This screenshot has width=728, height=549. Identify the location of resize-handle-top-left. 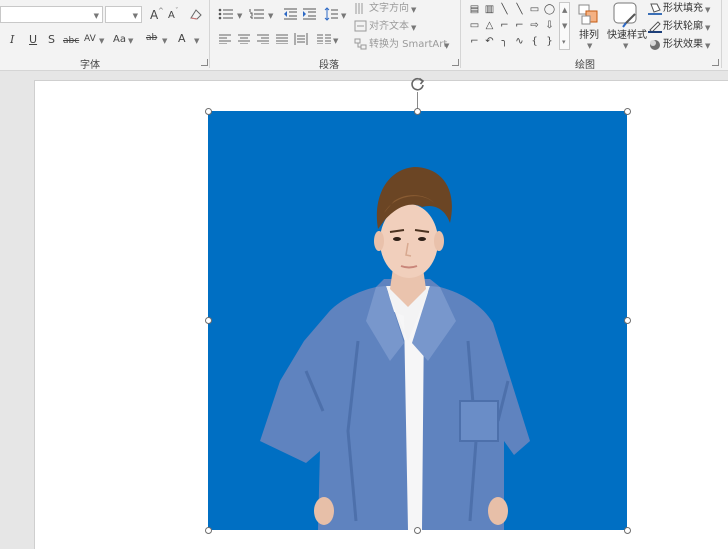
(208, 111).